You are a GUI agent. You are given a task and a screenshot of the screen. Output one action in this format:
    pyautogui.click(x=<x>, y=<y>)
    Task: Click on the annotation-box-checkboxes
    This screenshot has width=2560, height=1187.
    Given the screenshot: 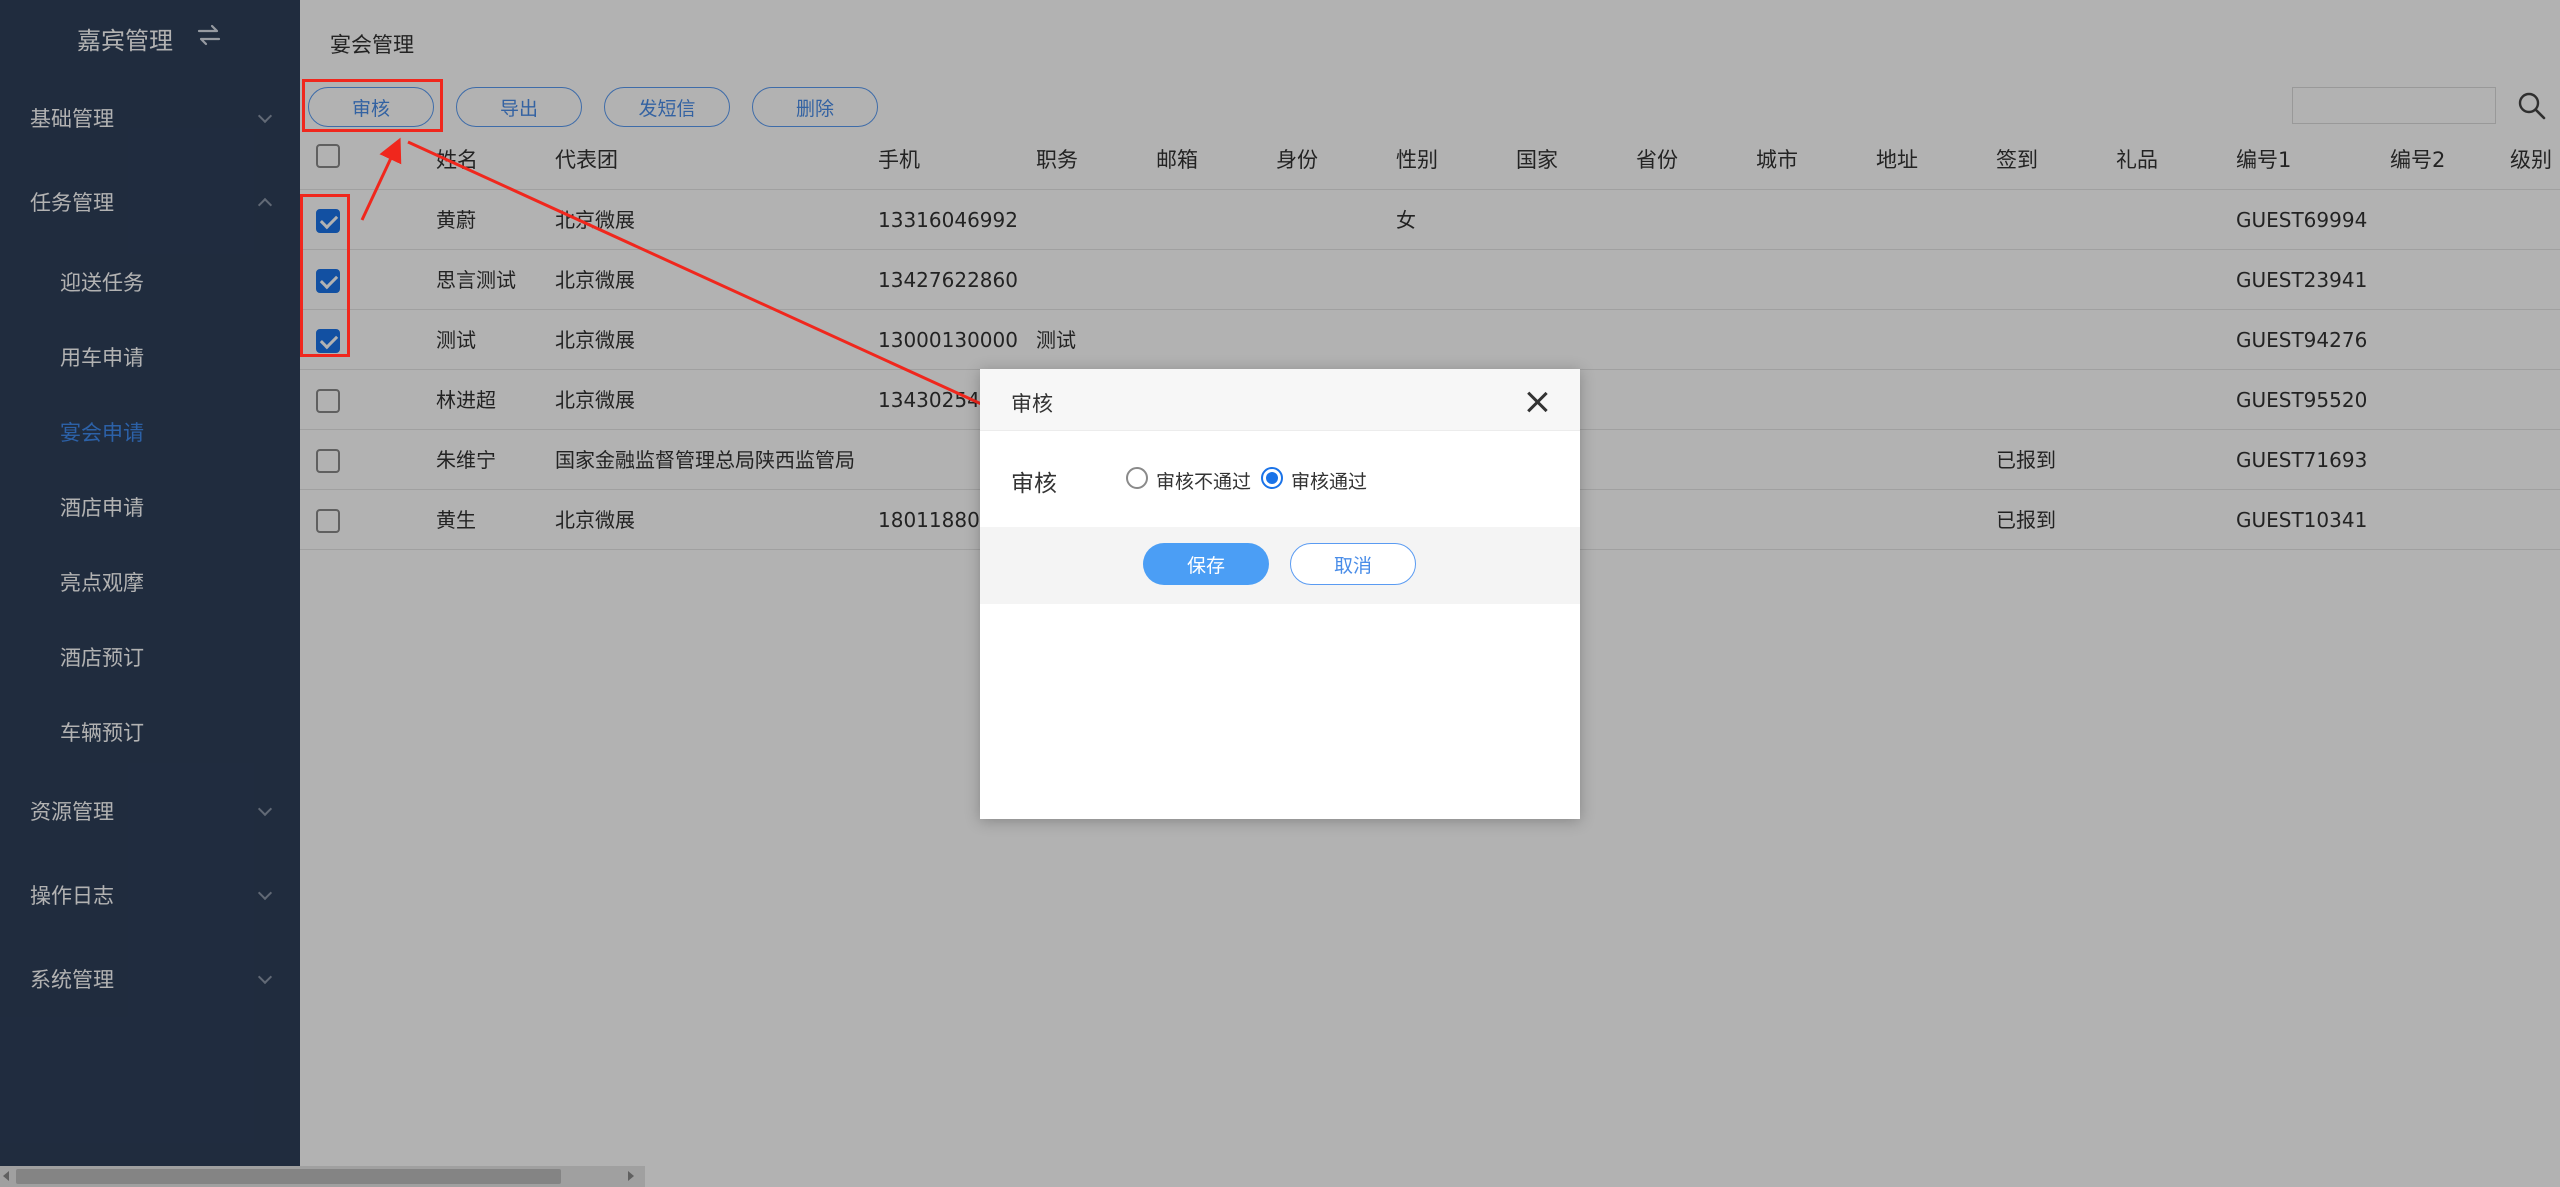 What is the action you would take?
    pyautogui.click(x=325, y=275)
    